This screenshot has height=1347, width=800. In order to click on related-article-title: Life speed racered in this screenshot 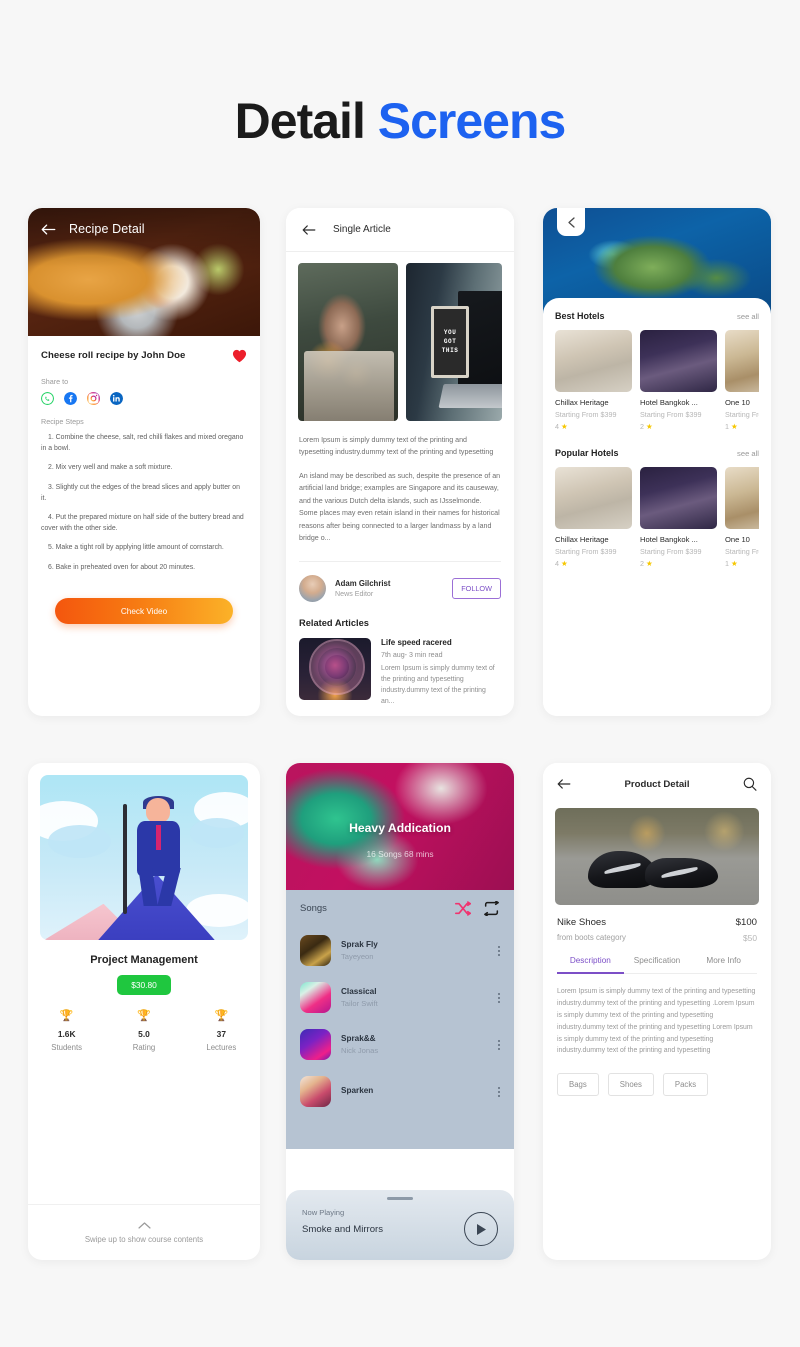, I will do `click(416, 642)`.